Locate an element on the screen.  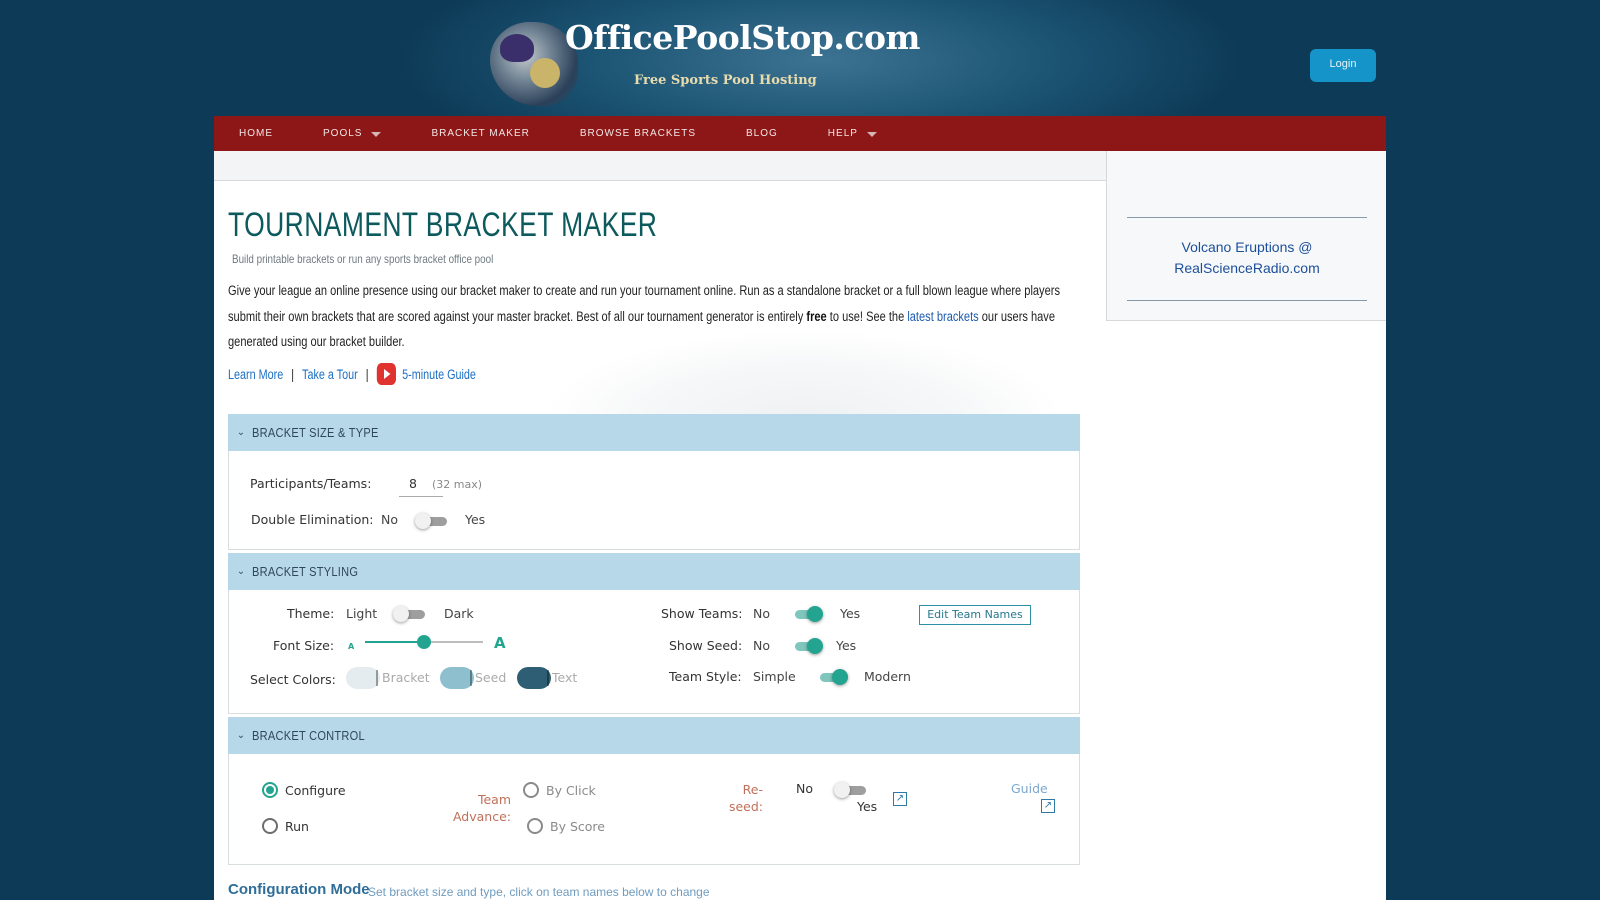
double-elim-toggle is located at coordinates (431, 521).